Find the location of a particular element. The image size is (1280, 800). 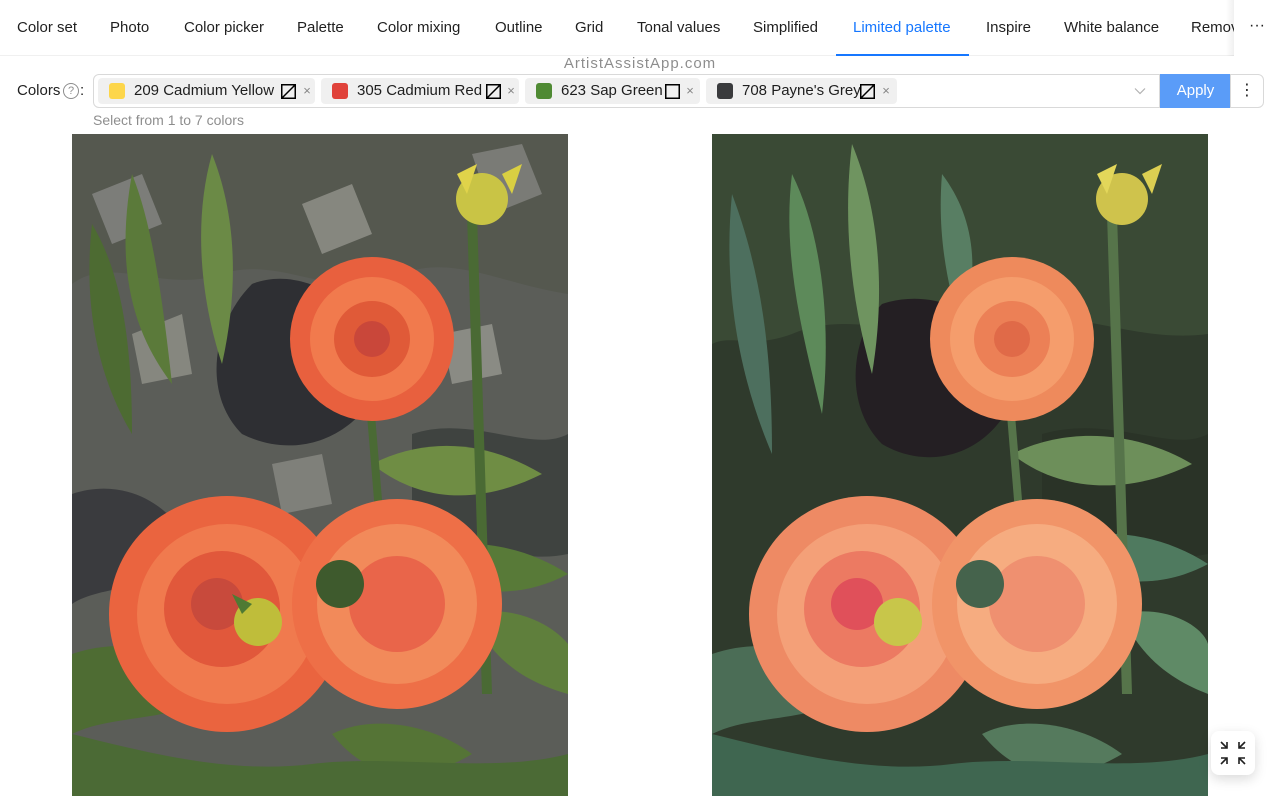

tab-color-mixing: Color mixing is located at coordinates (418, 28).